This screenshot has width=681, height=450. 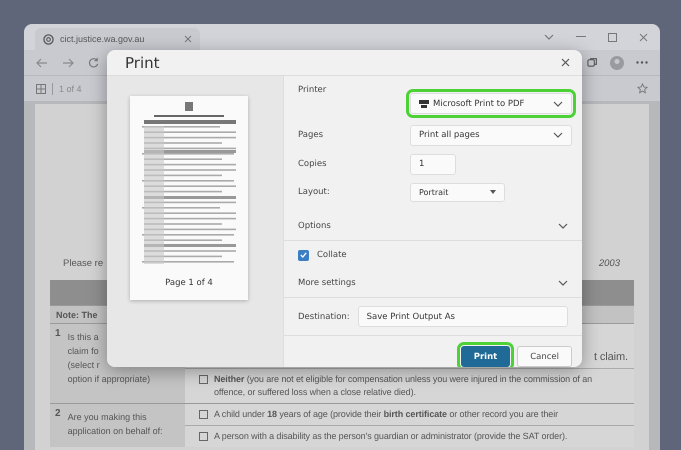 I want to click on question-text: Are you making this application on behalf of:, so click(x=116, y=424).